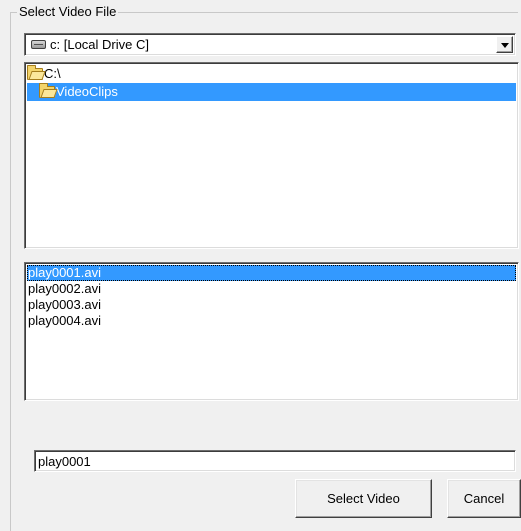 This screenshot has height=531, width=521. What do you see at coordinates (271, 92) in the screenshot?
I see `folder-item-videoclips: VideoClips` at bounding box center [271, 92].